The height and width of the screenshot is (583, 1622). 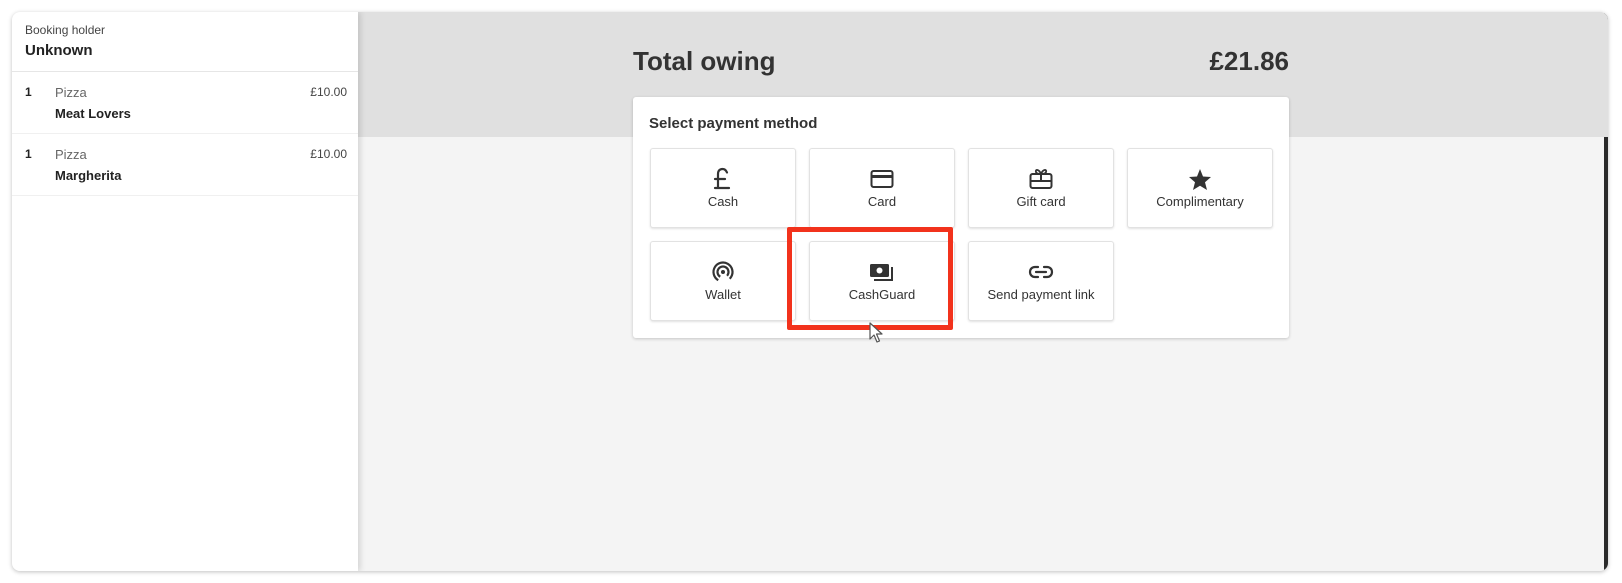 I want to click on card-button: Card, so click(x=882, y=188).